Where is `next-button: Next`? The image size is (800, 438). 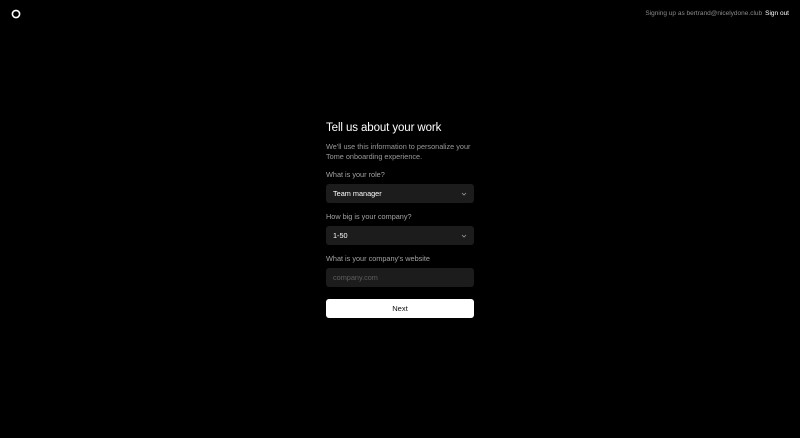 next-button: Next is located at coordinates (400, 308).